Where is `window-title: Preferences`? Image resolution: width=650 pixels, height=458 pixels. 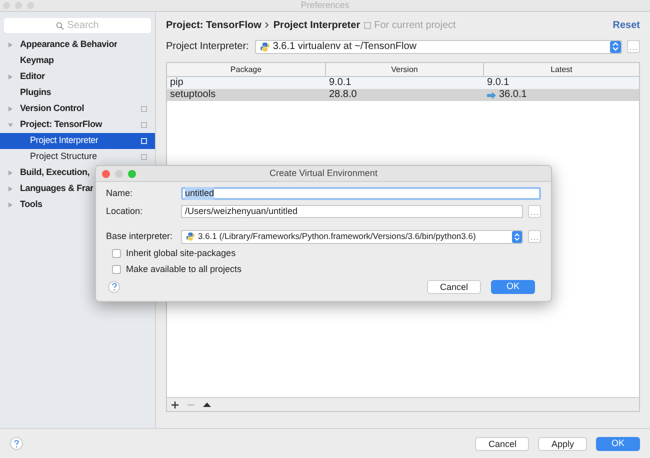 window-title: Preferences is located at coordinates (325, 5).